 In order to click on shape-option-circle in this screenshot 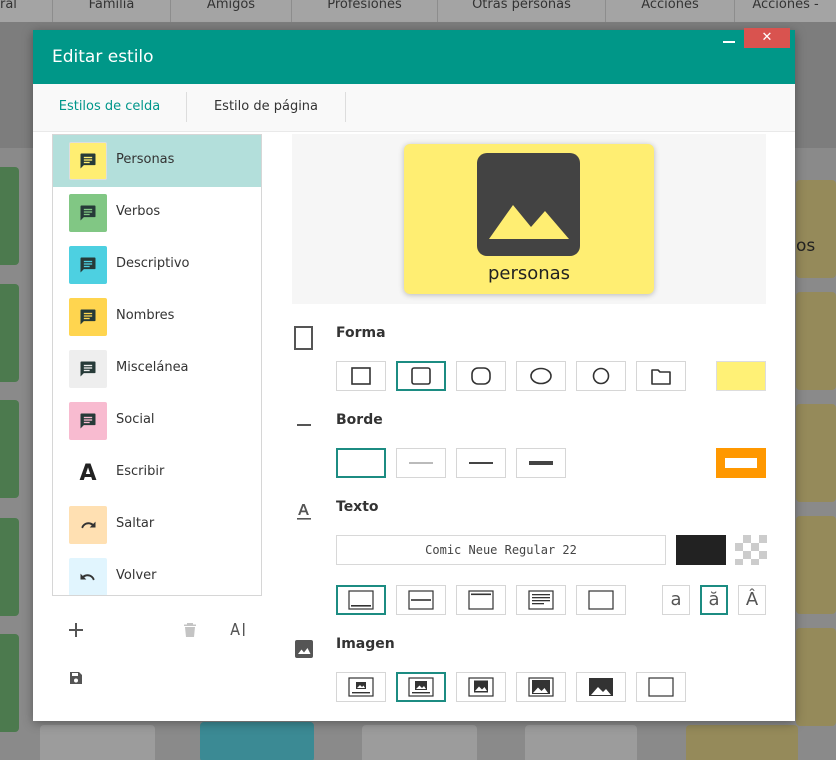, I will do `click(601, 376)`.